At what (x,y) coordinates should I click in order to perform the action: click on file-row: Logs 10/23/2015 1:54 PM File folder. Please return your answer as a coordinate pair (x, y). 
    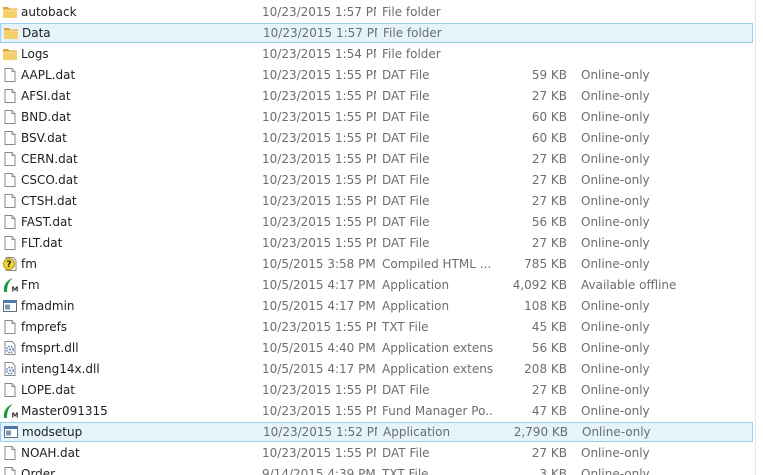
    Looking at the image, I should click on (376, 54).